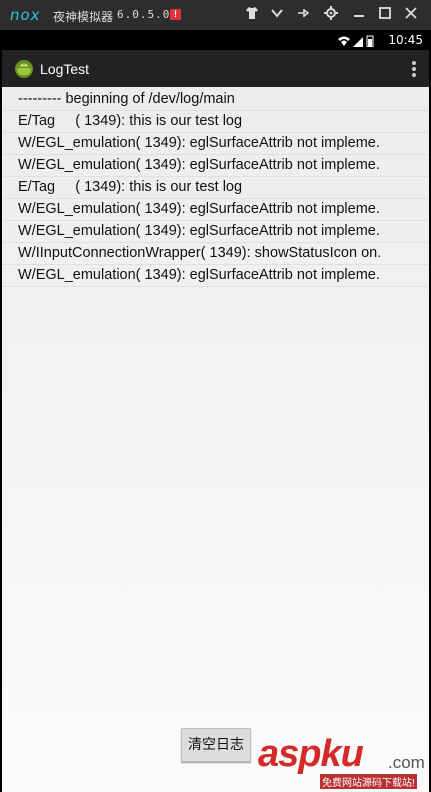 This screenshot has height=792, width=431. What do you see at coordinates (368, 781) in the screenshot?
I see `watermark-sub: 免费网站源码下载站!` at bounding box center [368, 781].